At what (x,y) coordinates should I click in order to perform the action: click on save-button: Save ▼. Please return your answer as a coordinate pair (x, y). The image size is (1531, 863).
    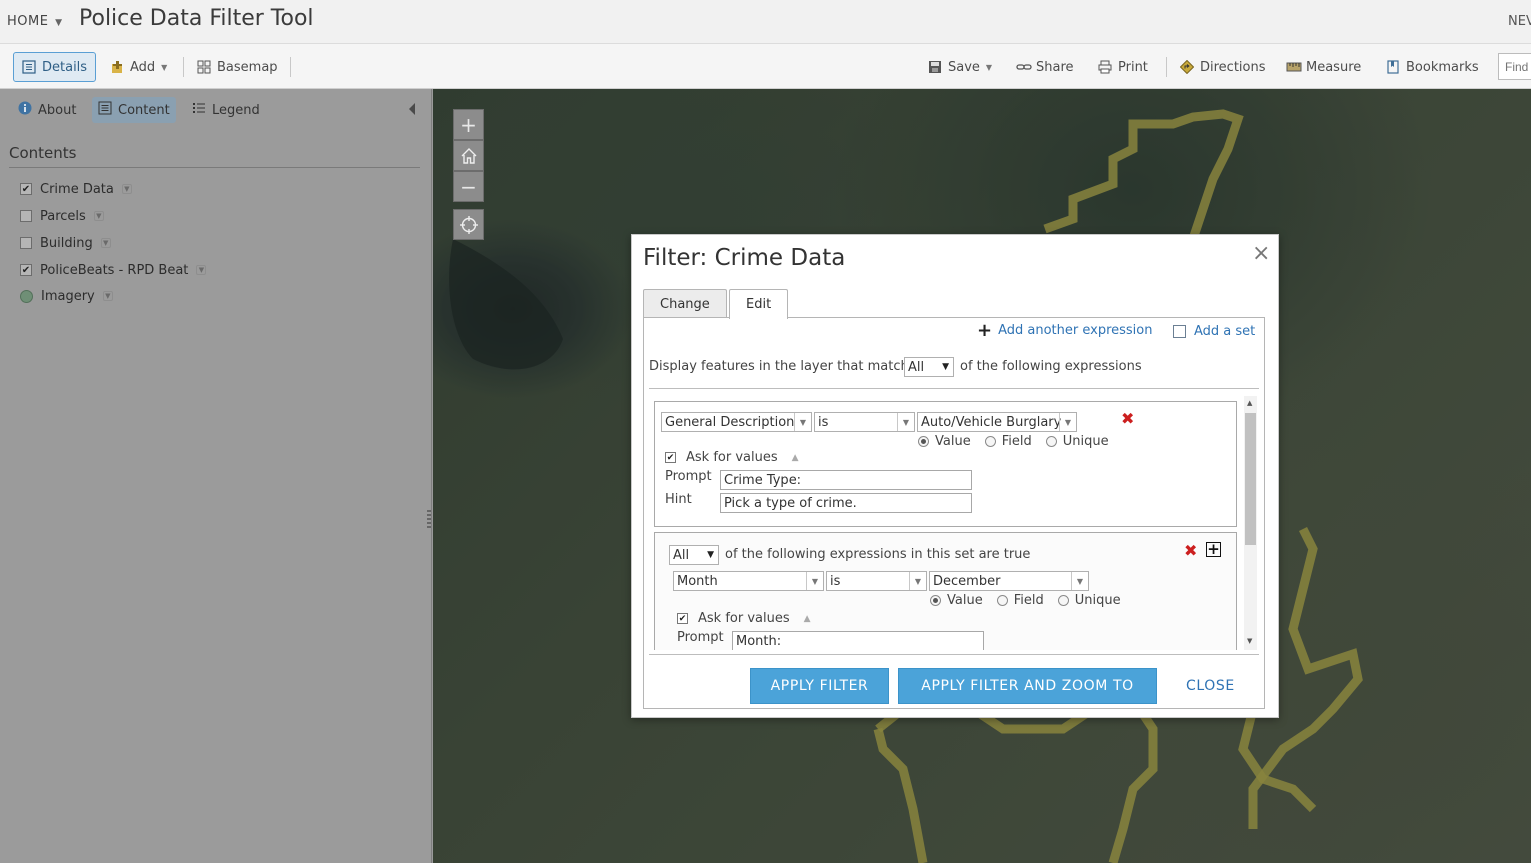
    Looking at the image, I should click on (960, 67).